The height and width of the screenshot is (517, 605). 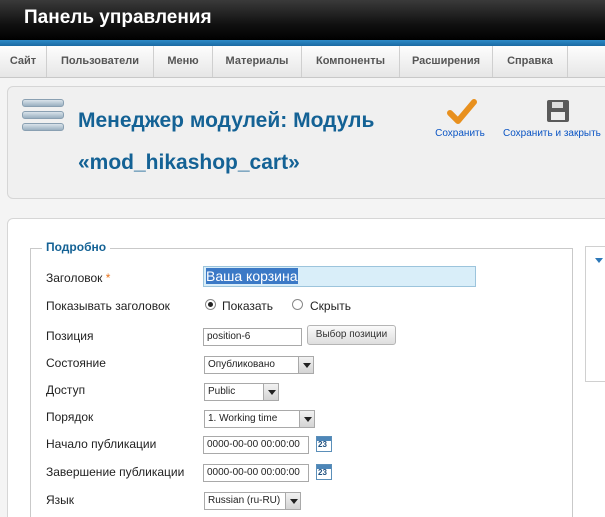 What do you see at coordinates (23, 61) in the screenshot?
I see `menu-item-site: Сайт` at bounding box center [23, 61].